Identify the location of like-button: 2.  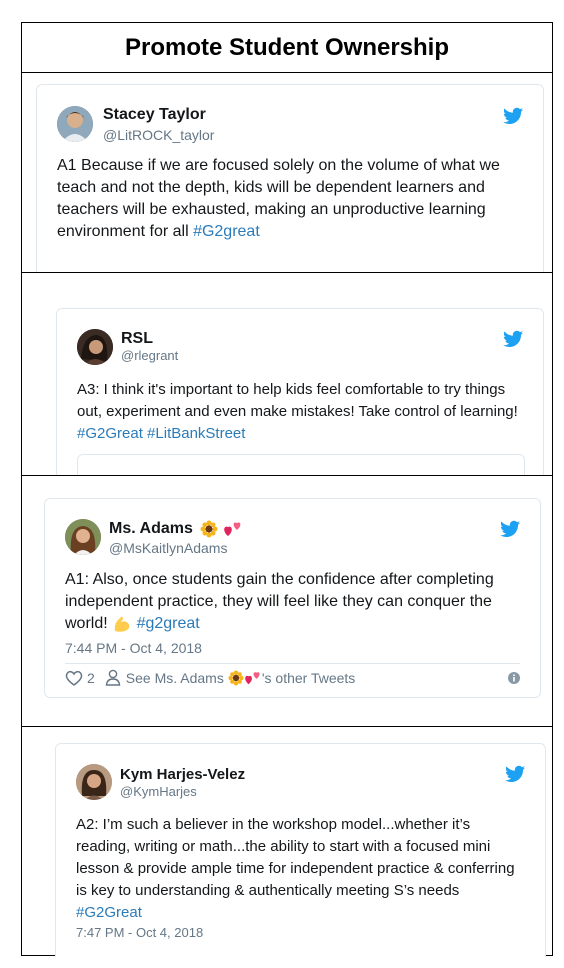
(80, 678).